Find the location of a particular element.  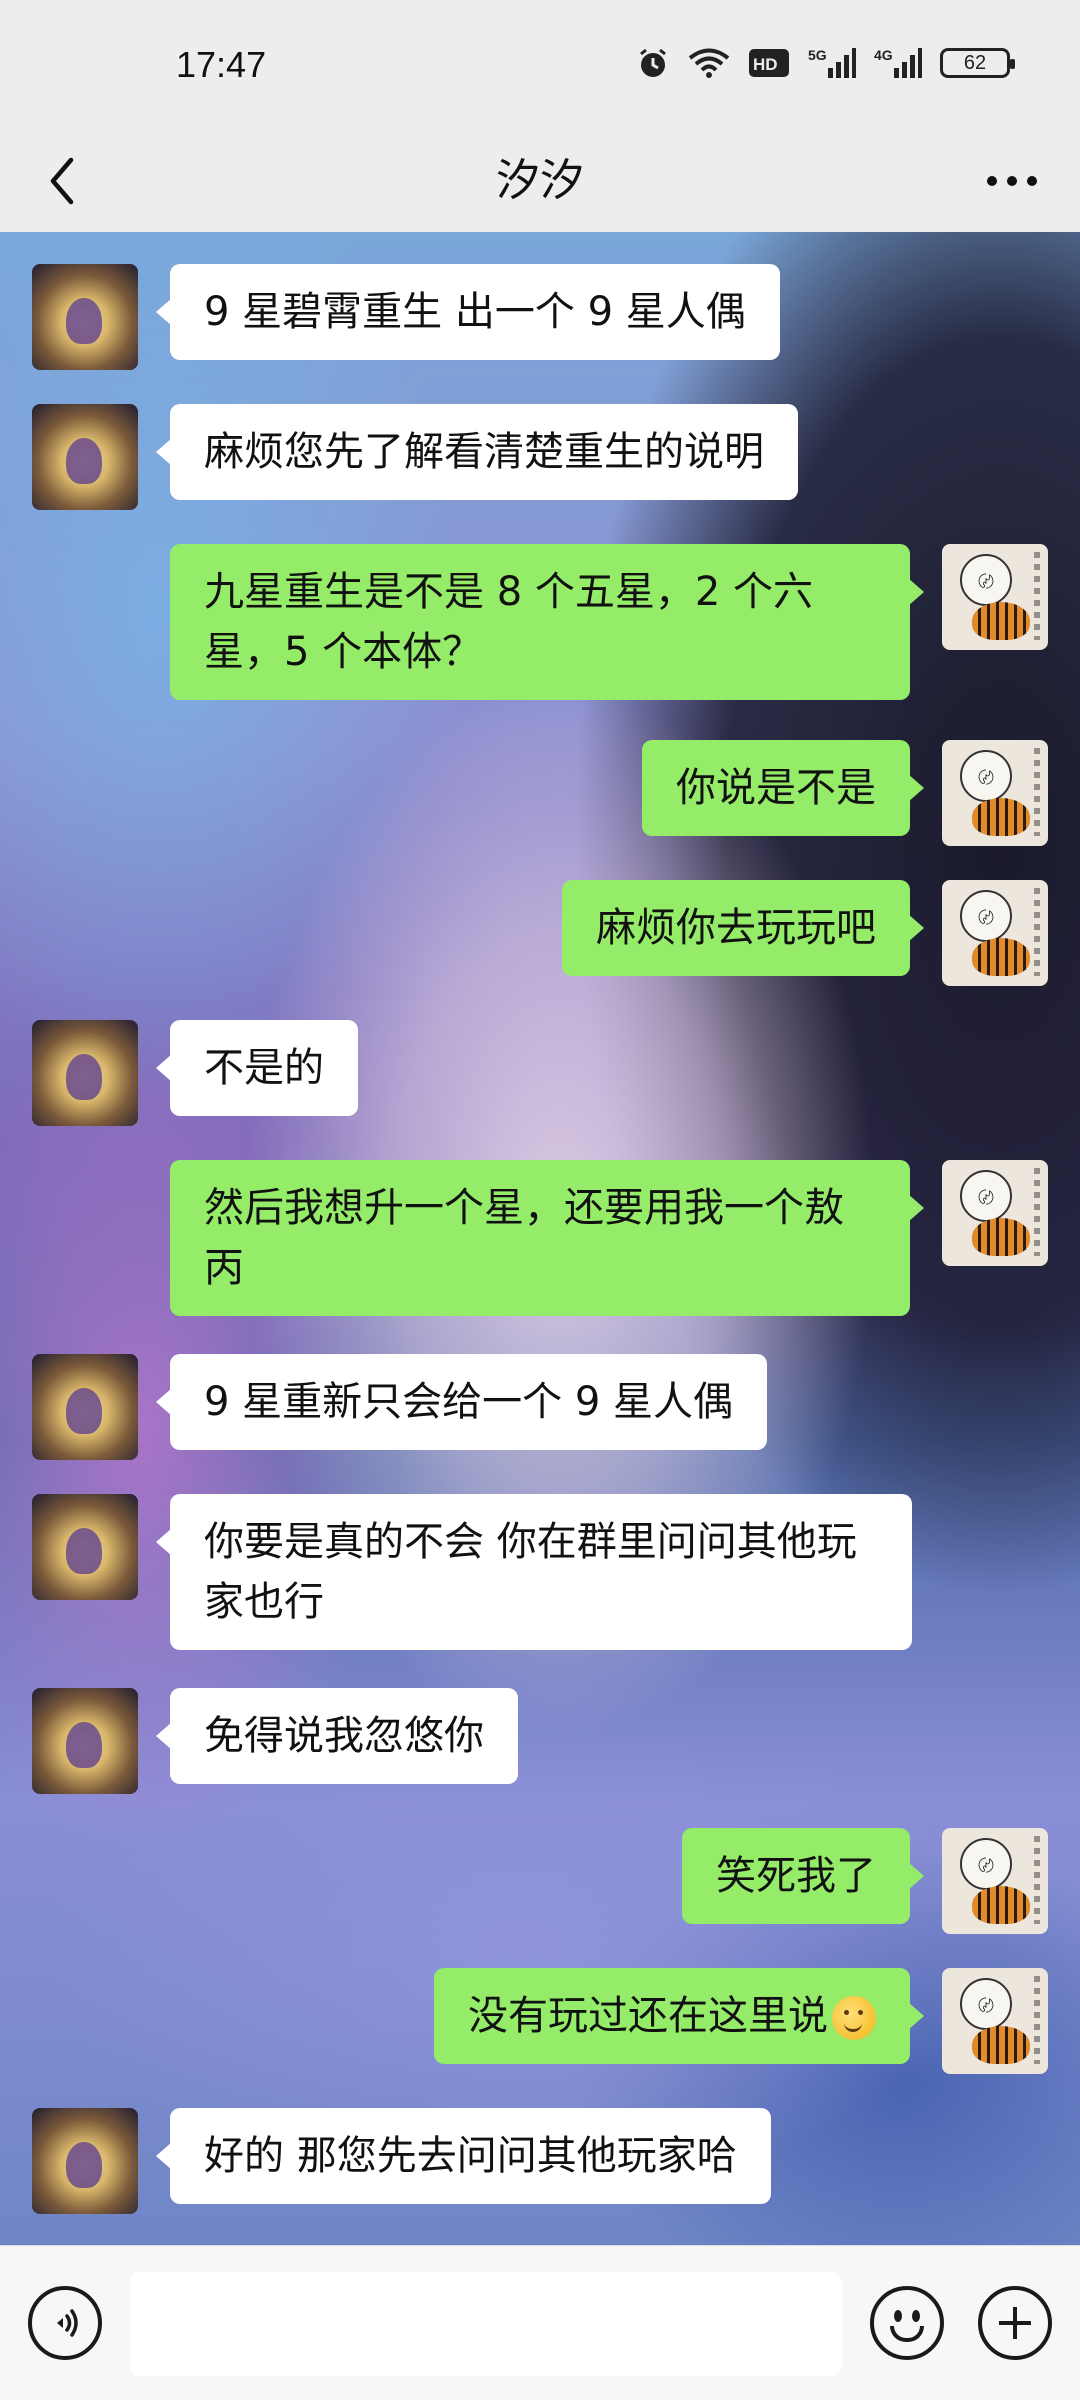

message-bubble: 免得说我忽悠你 is located at coordinates (337, 1736).